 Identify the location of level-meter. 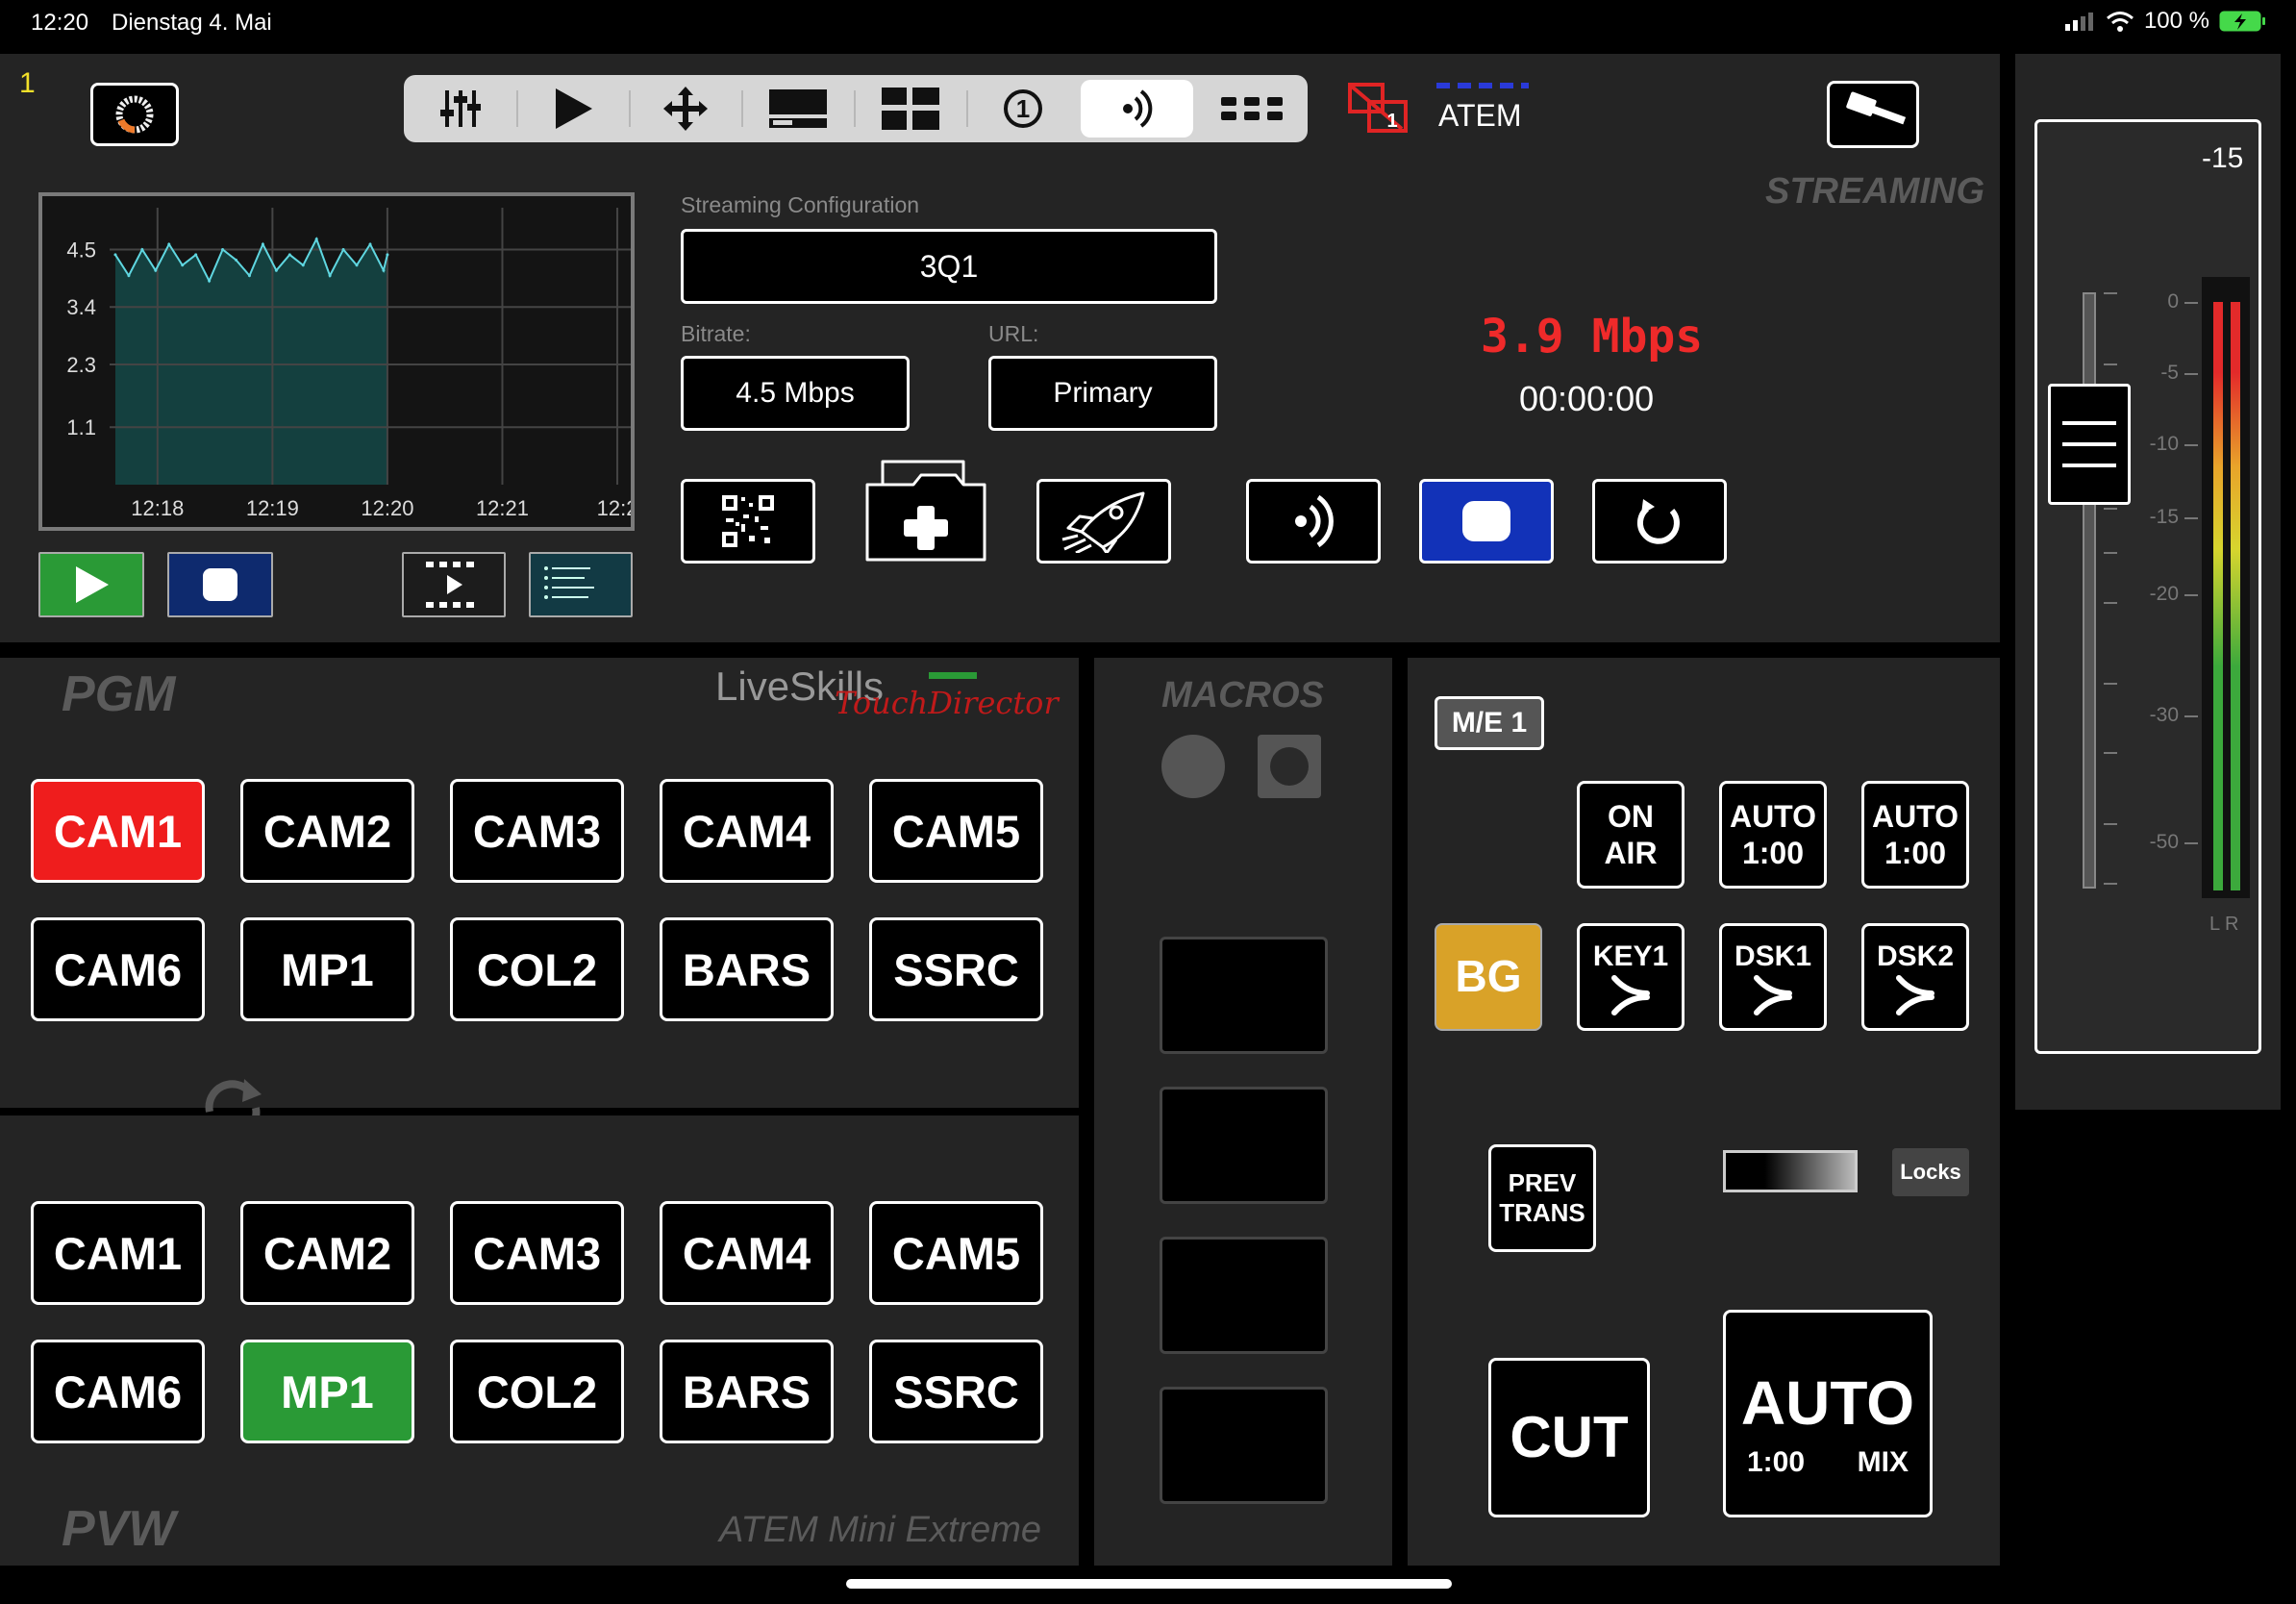
(2226, 587).